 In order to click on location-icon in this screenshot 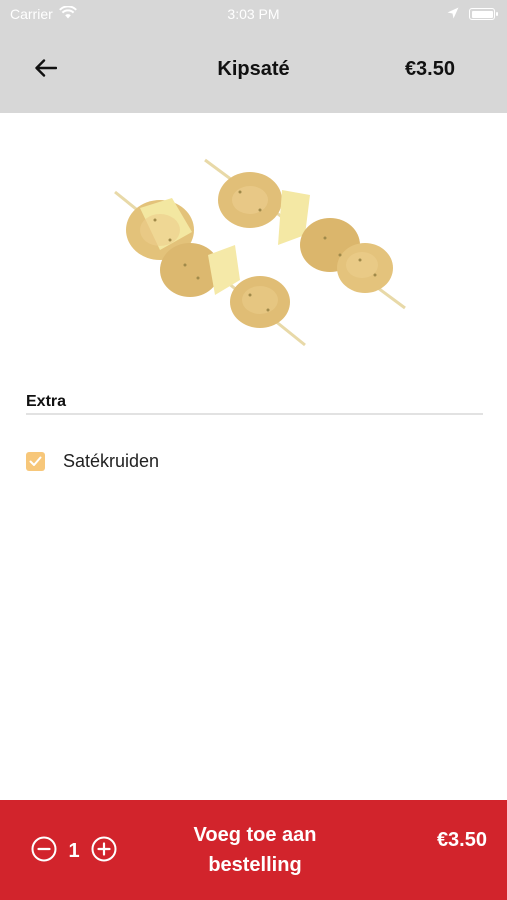, I will do `click(453, 14)`.